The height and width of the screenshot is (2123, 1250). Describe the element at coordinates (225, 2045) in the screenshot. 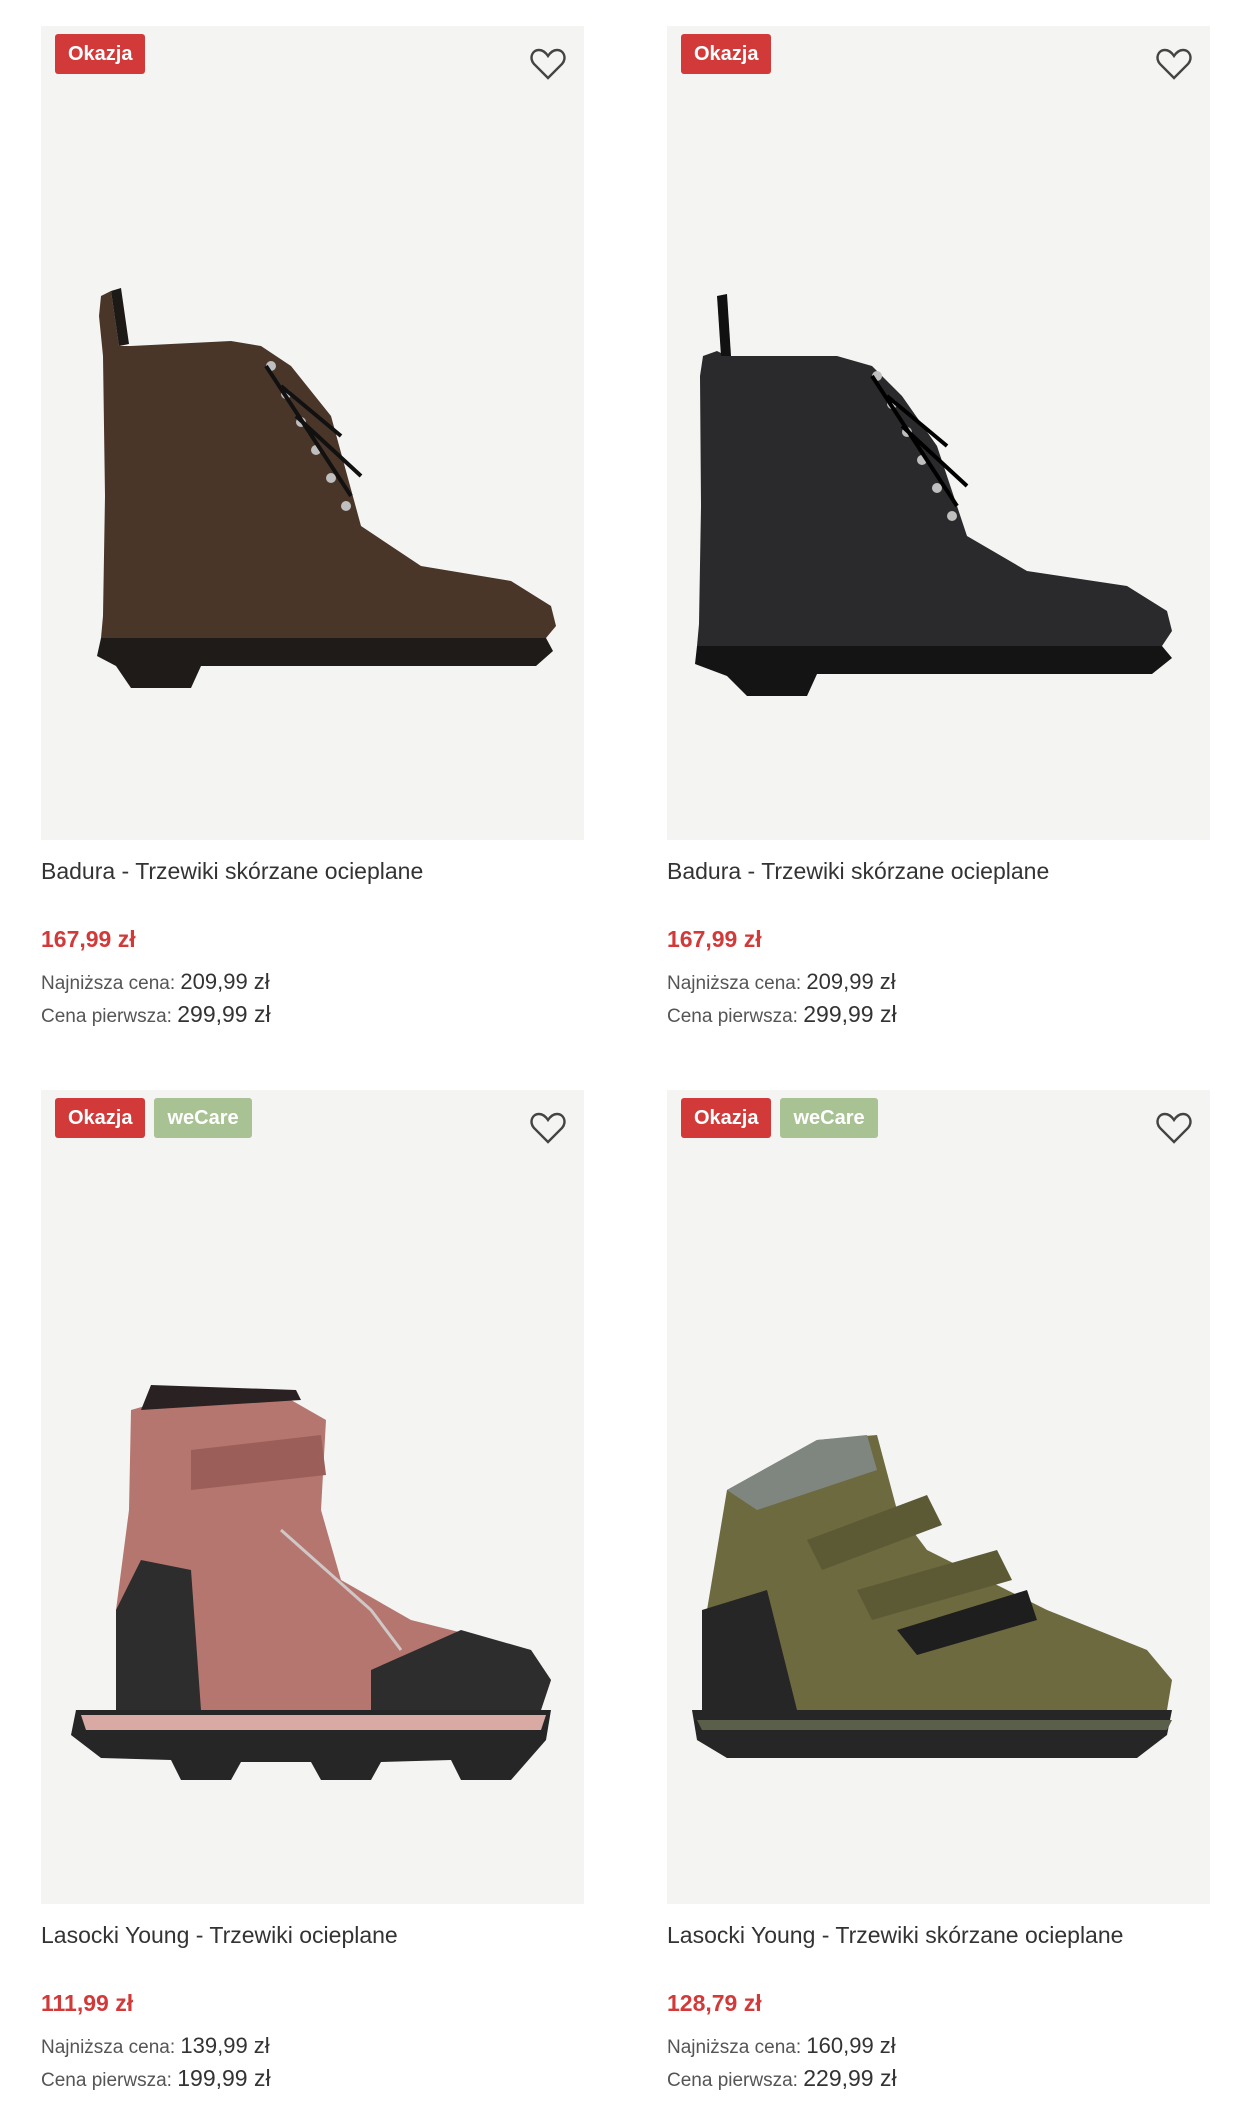

I see `lowest-price-value: 139,99 zł` at that location.